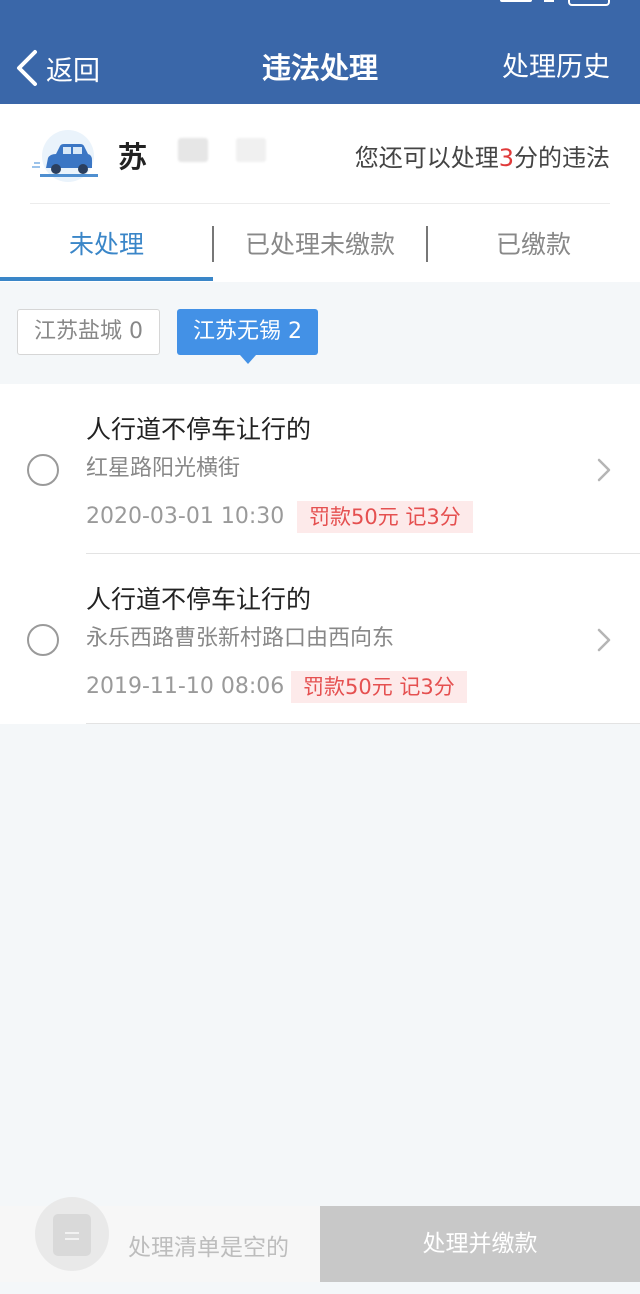 This screenshot has height=1294, width=640. What do you see at coordinates (320, 245) in the screenshot?
I see `tab-processed-unpaid: 已处理未缴款` at bounding box center [320, 245].